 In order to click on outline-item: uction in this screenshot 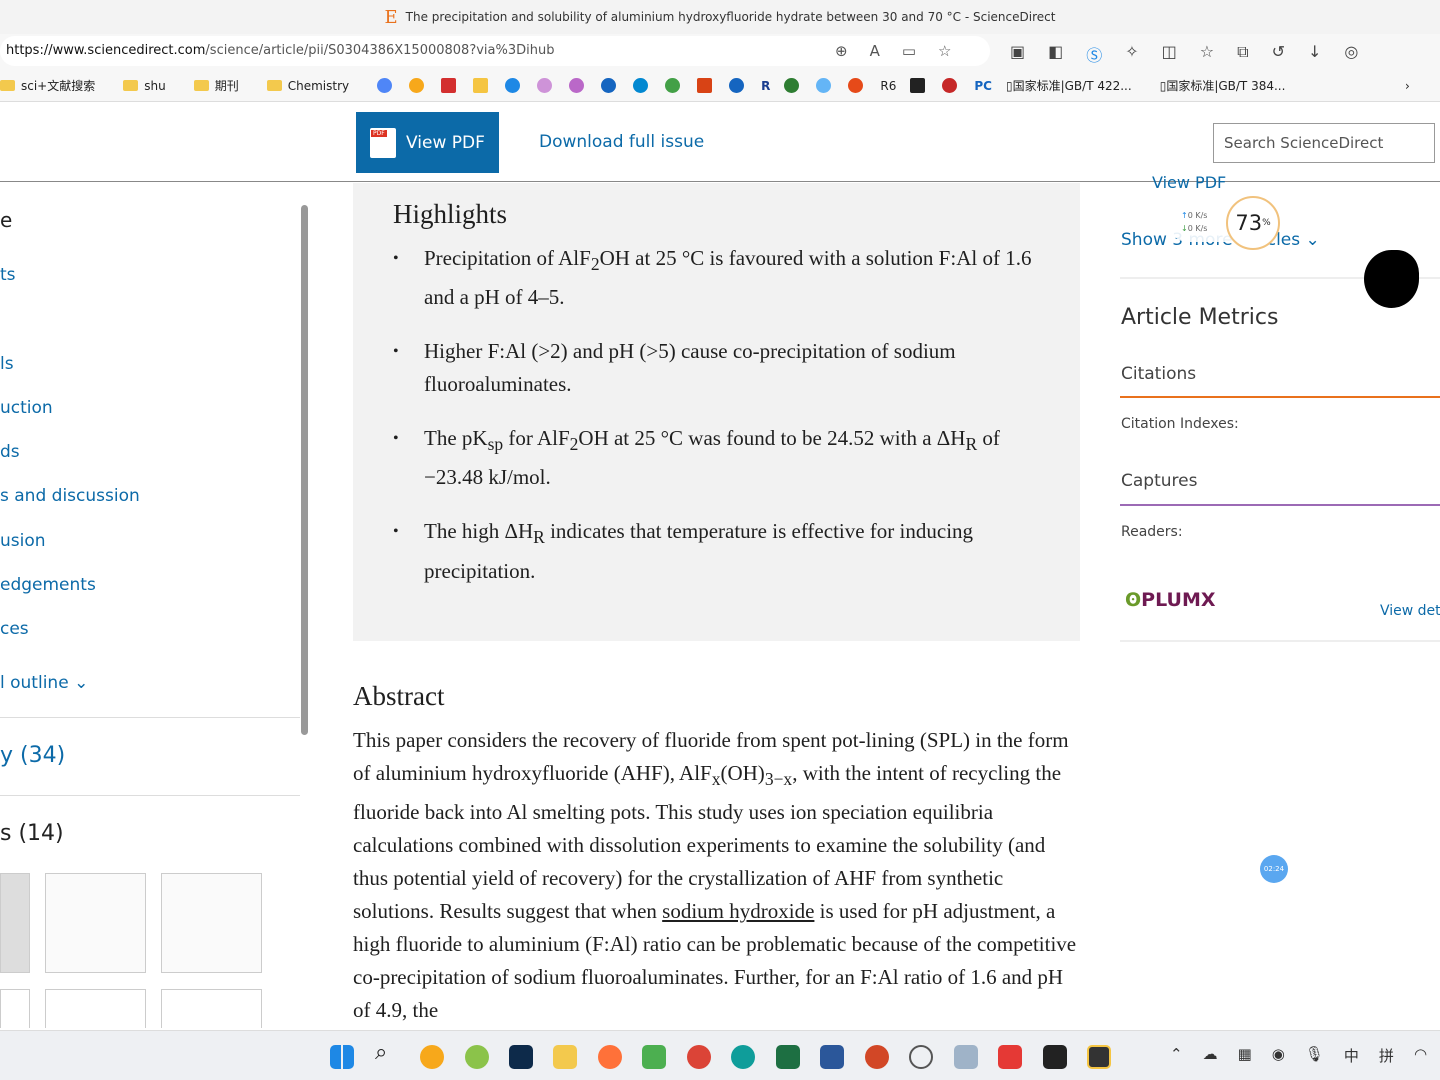, I will do `click(26, 408)`.